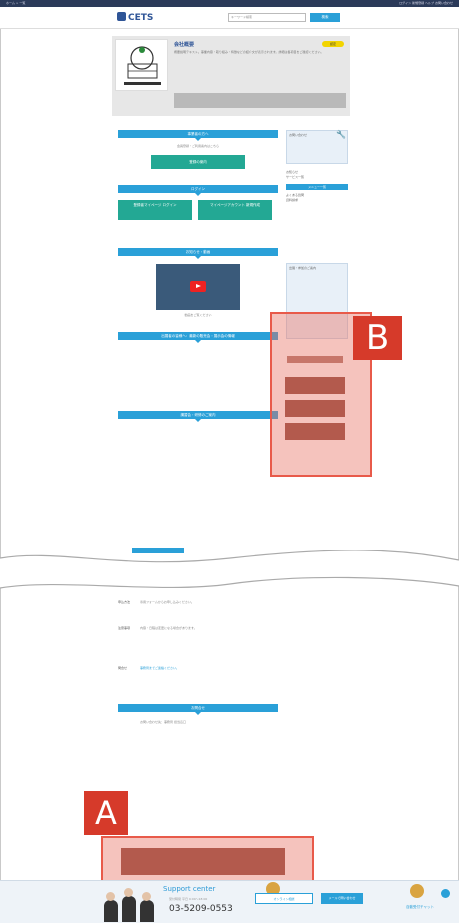 The image size is (459, 923). I want to click on play-icon, so click(198, 286).